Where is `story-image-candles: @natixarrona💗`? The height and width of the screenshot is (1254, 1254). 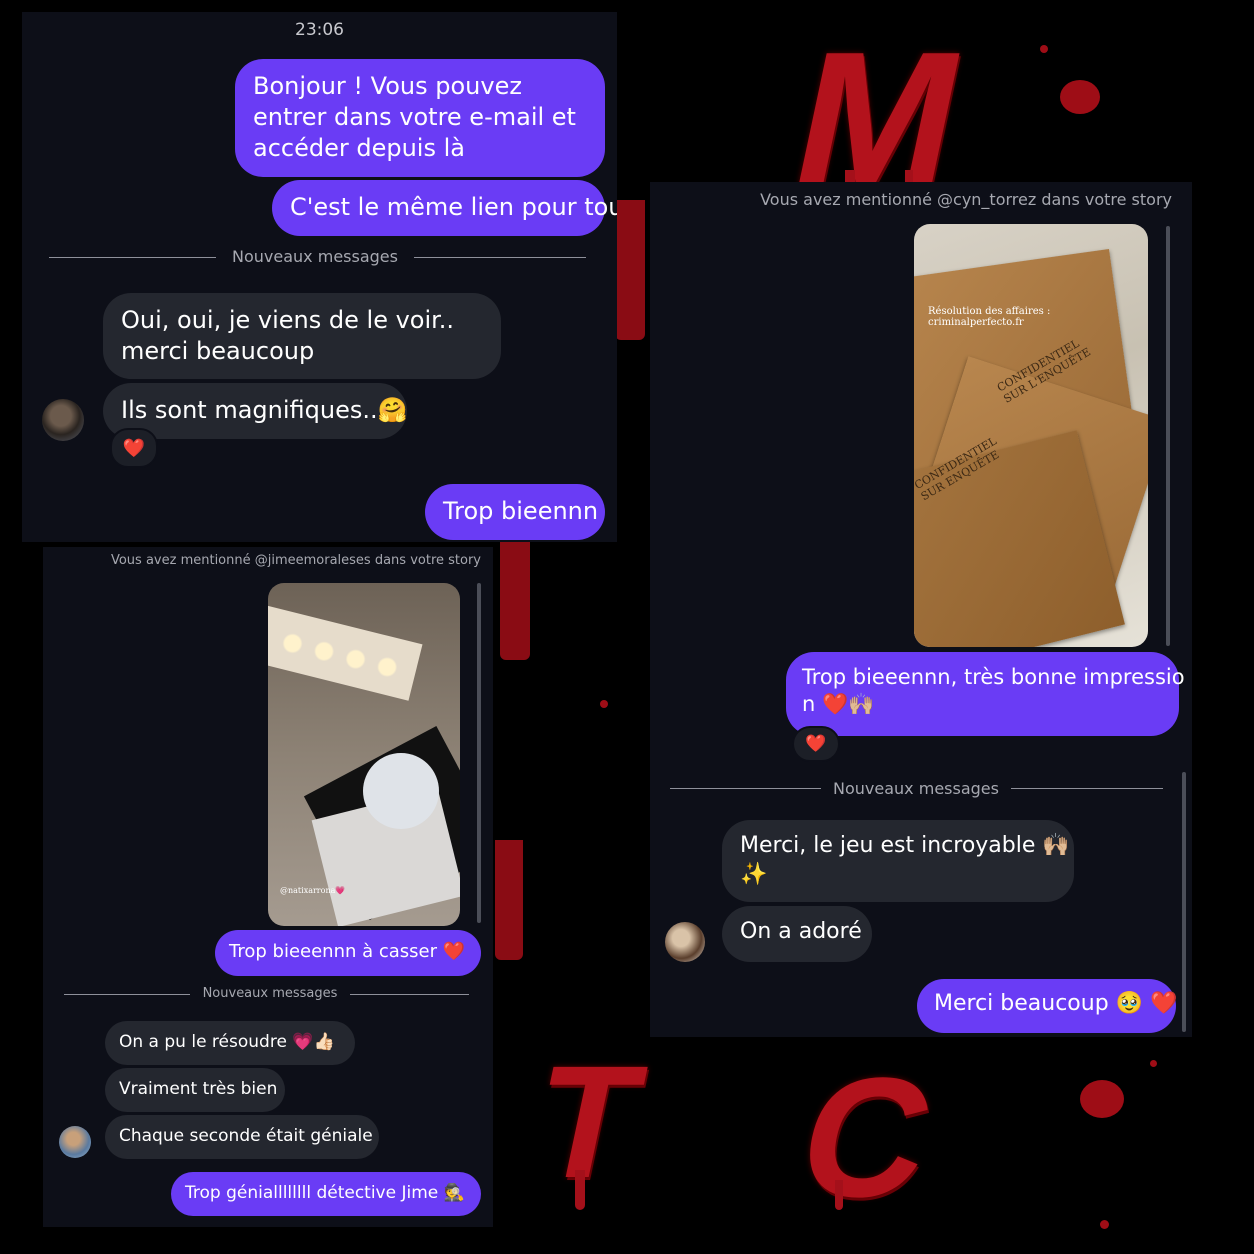 story-image-candles: @natixarrona💗 is located at coordinates (364, 754).